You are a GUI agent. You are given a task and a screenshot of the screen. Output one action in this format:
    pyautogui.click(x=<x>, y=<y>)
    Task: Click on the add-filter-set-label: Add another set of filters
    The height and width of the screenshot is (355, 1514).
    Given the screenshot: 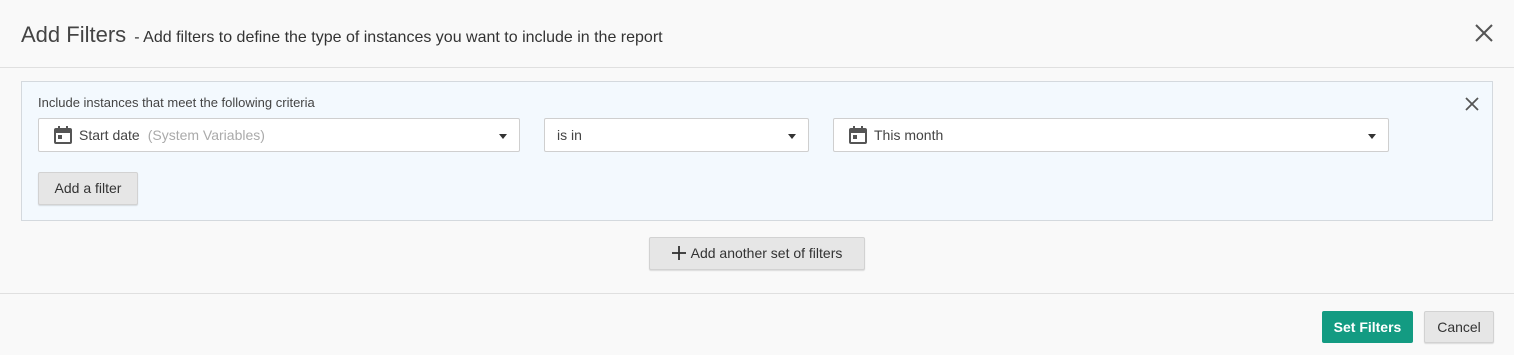 What is the action you would take?
    pyautogui.click(x=766, y=253)
    